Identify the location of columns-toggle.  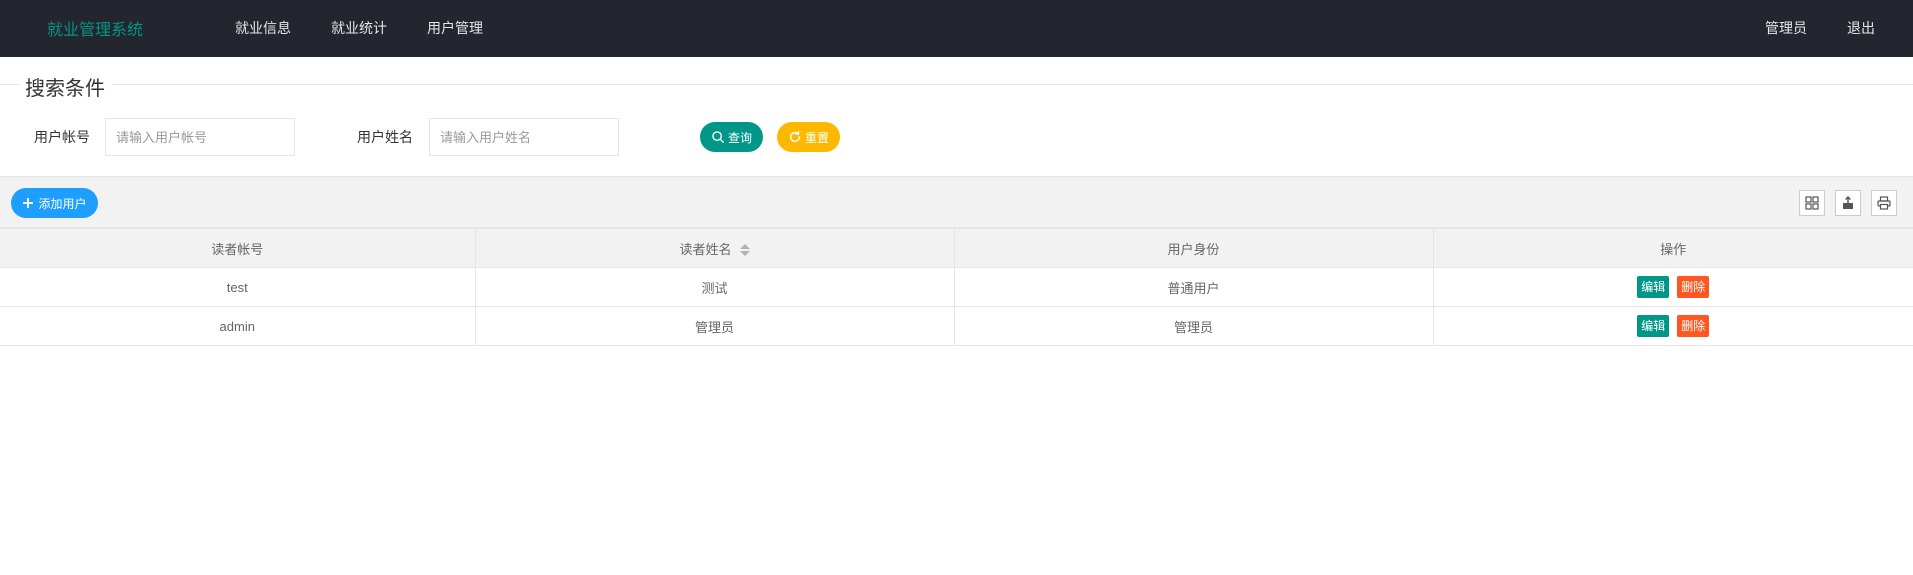
(1812, 203).